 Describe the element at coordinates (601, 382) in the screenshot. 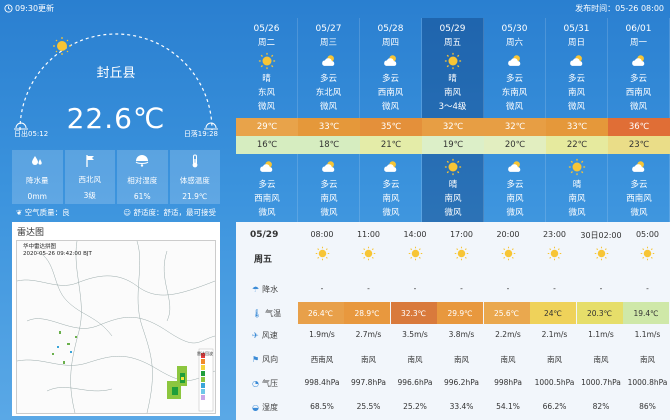

I see `hour-pressure: 1000.7hPa` at that location.